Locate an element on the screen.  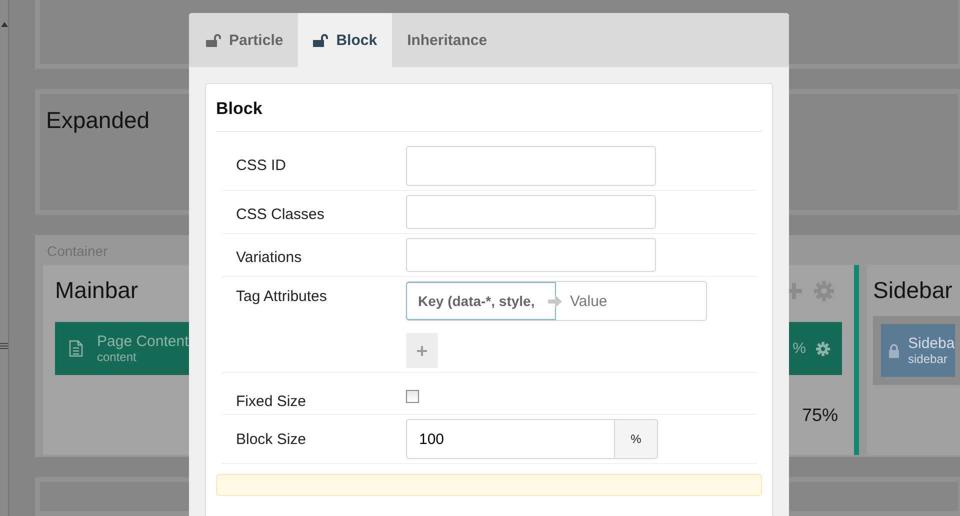
key-input: Key (data-*, style, is located at coordinates (481, 301).